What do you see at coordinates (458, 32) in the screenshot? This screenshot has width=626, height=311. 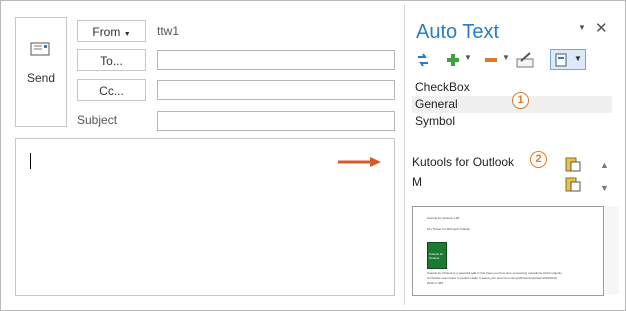 I see `pane-title: Auto Text` at bounding box center [458, 32].